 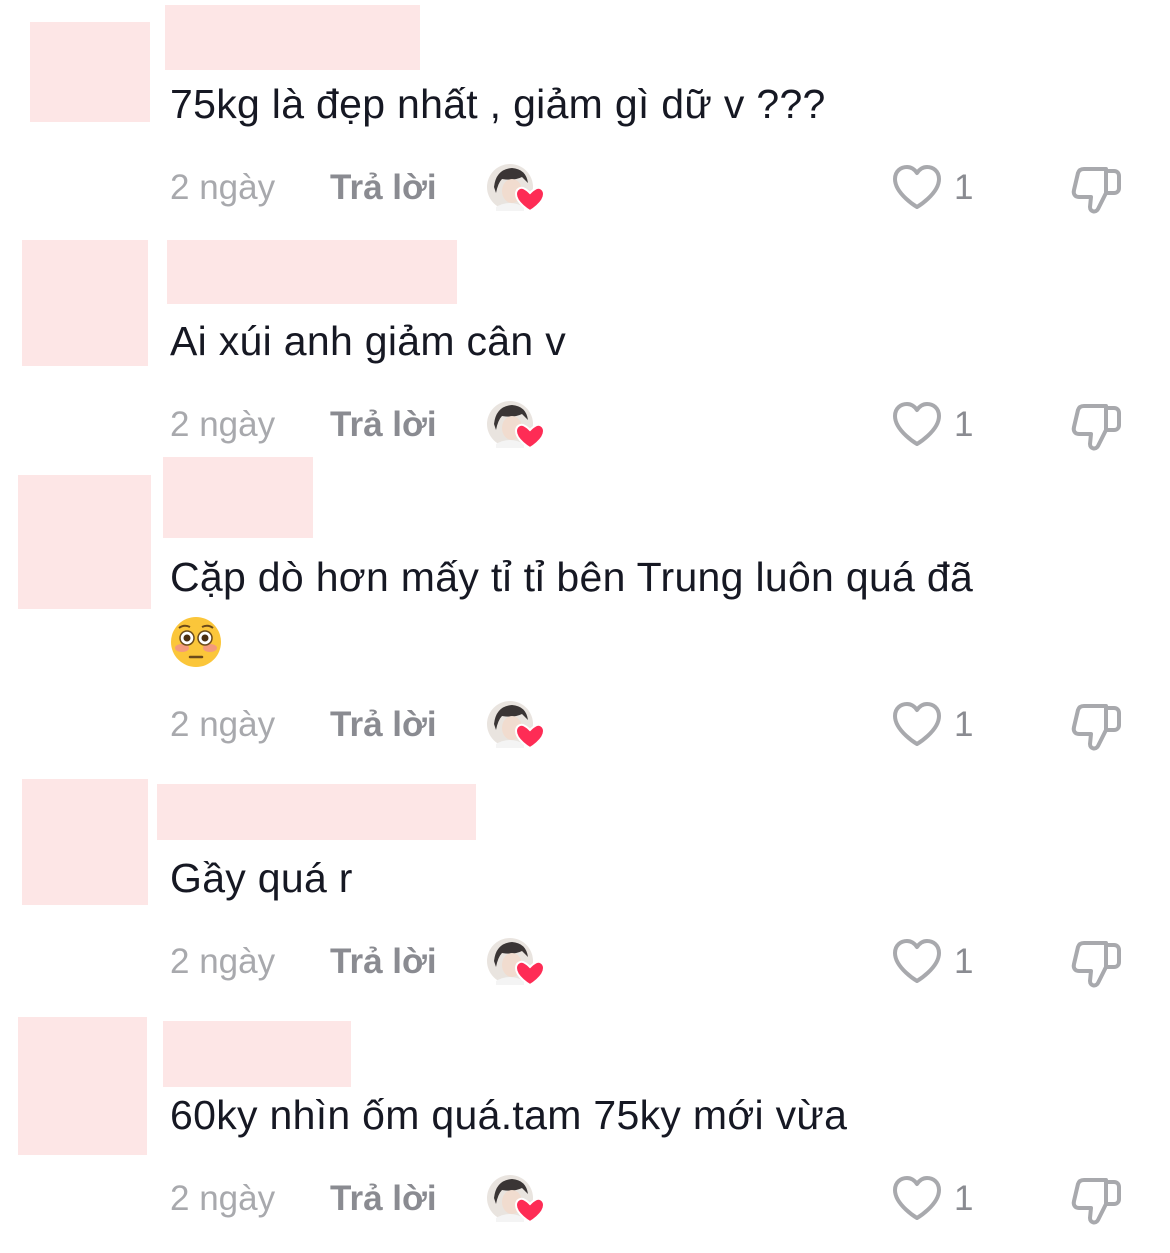 What do you see at coordinates (261, 878) in the screenshot?
I see `comment-text: Gầy quá r` at bounding box center [261, 878].